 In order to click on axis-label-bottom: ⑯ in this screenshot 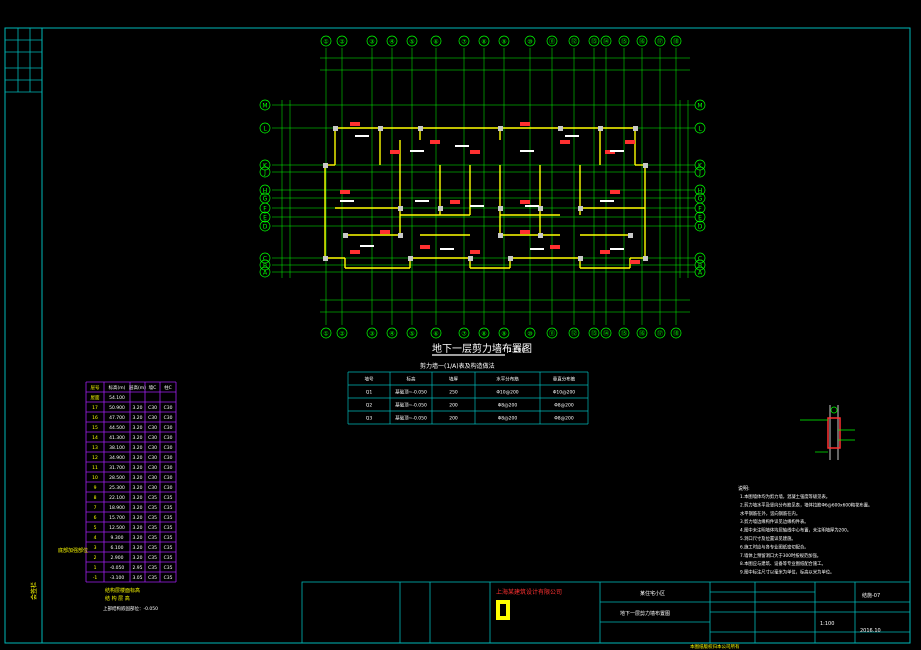, I will do `click(642, 334)`.